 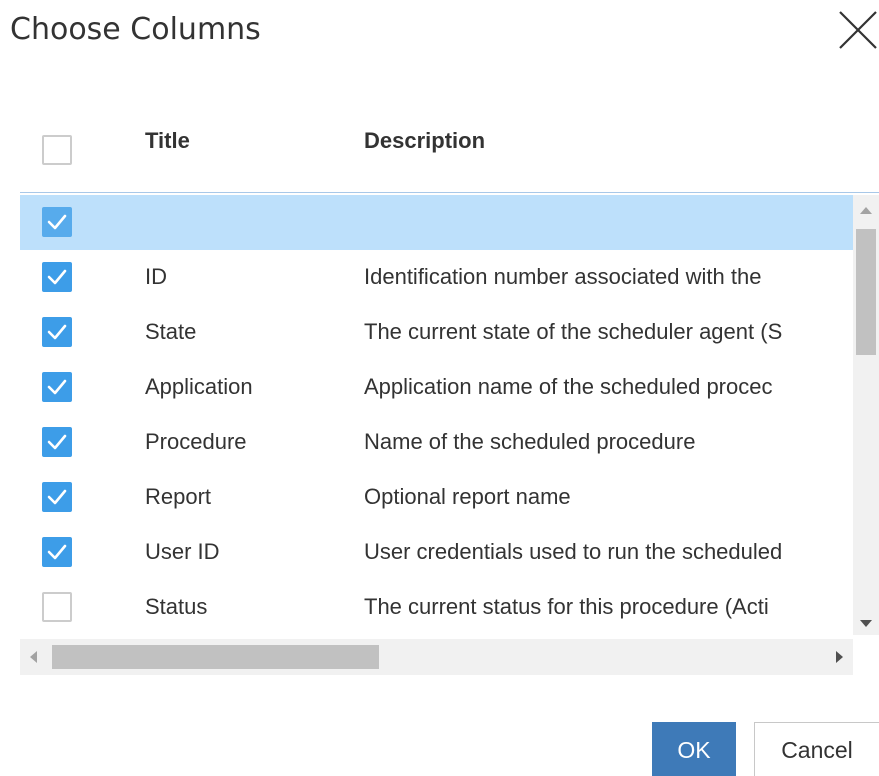 What do you see at coordinates (424, 141) in the screenshot?
I see `column-header-description: Description` at bounding box center [424, 141].